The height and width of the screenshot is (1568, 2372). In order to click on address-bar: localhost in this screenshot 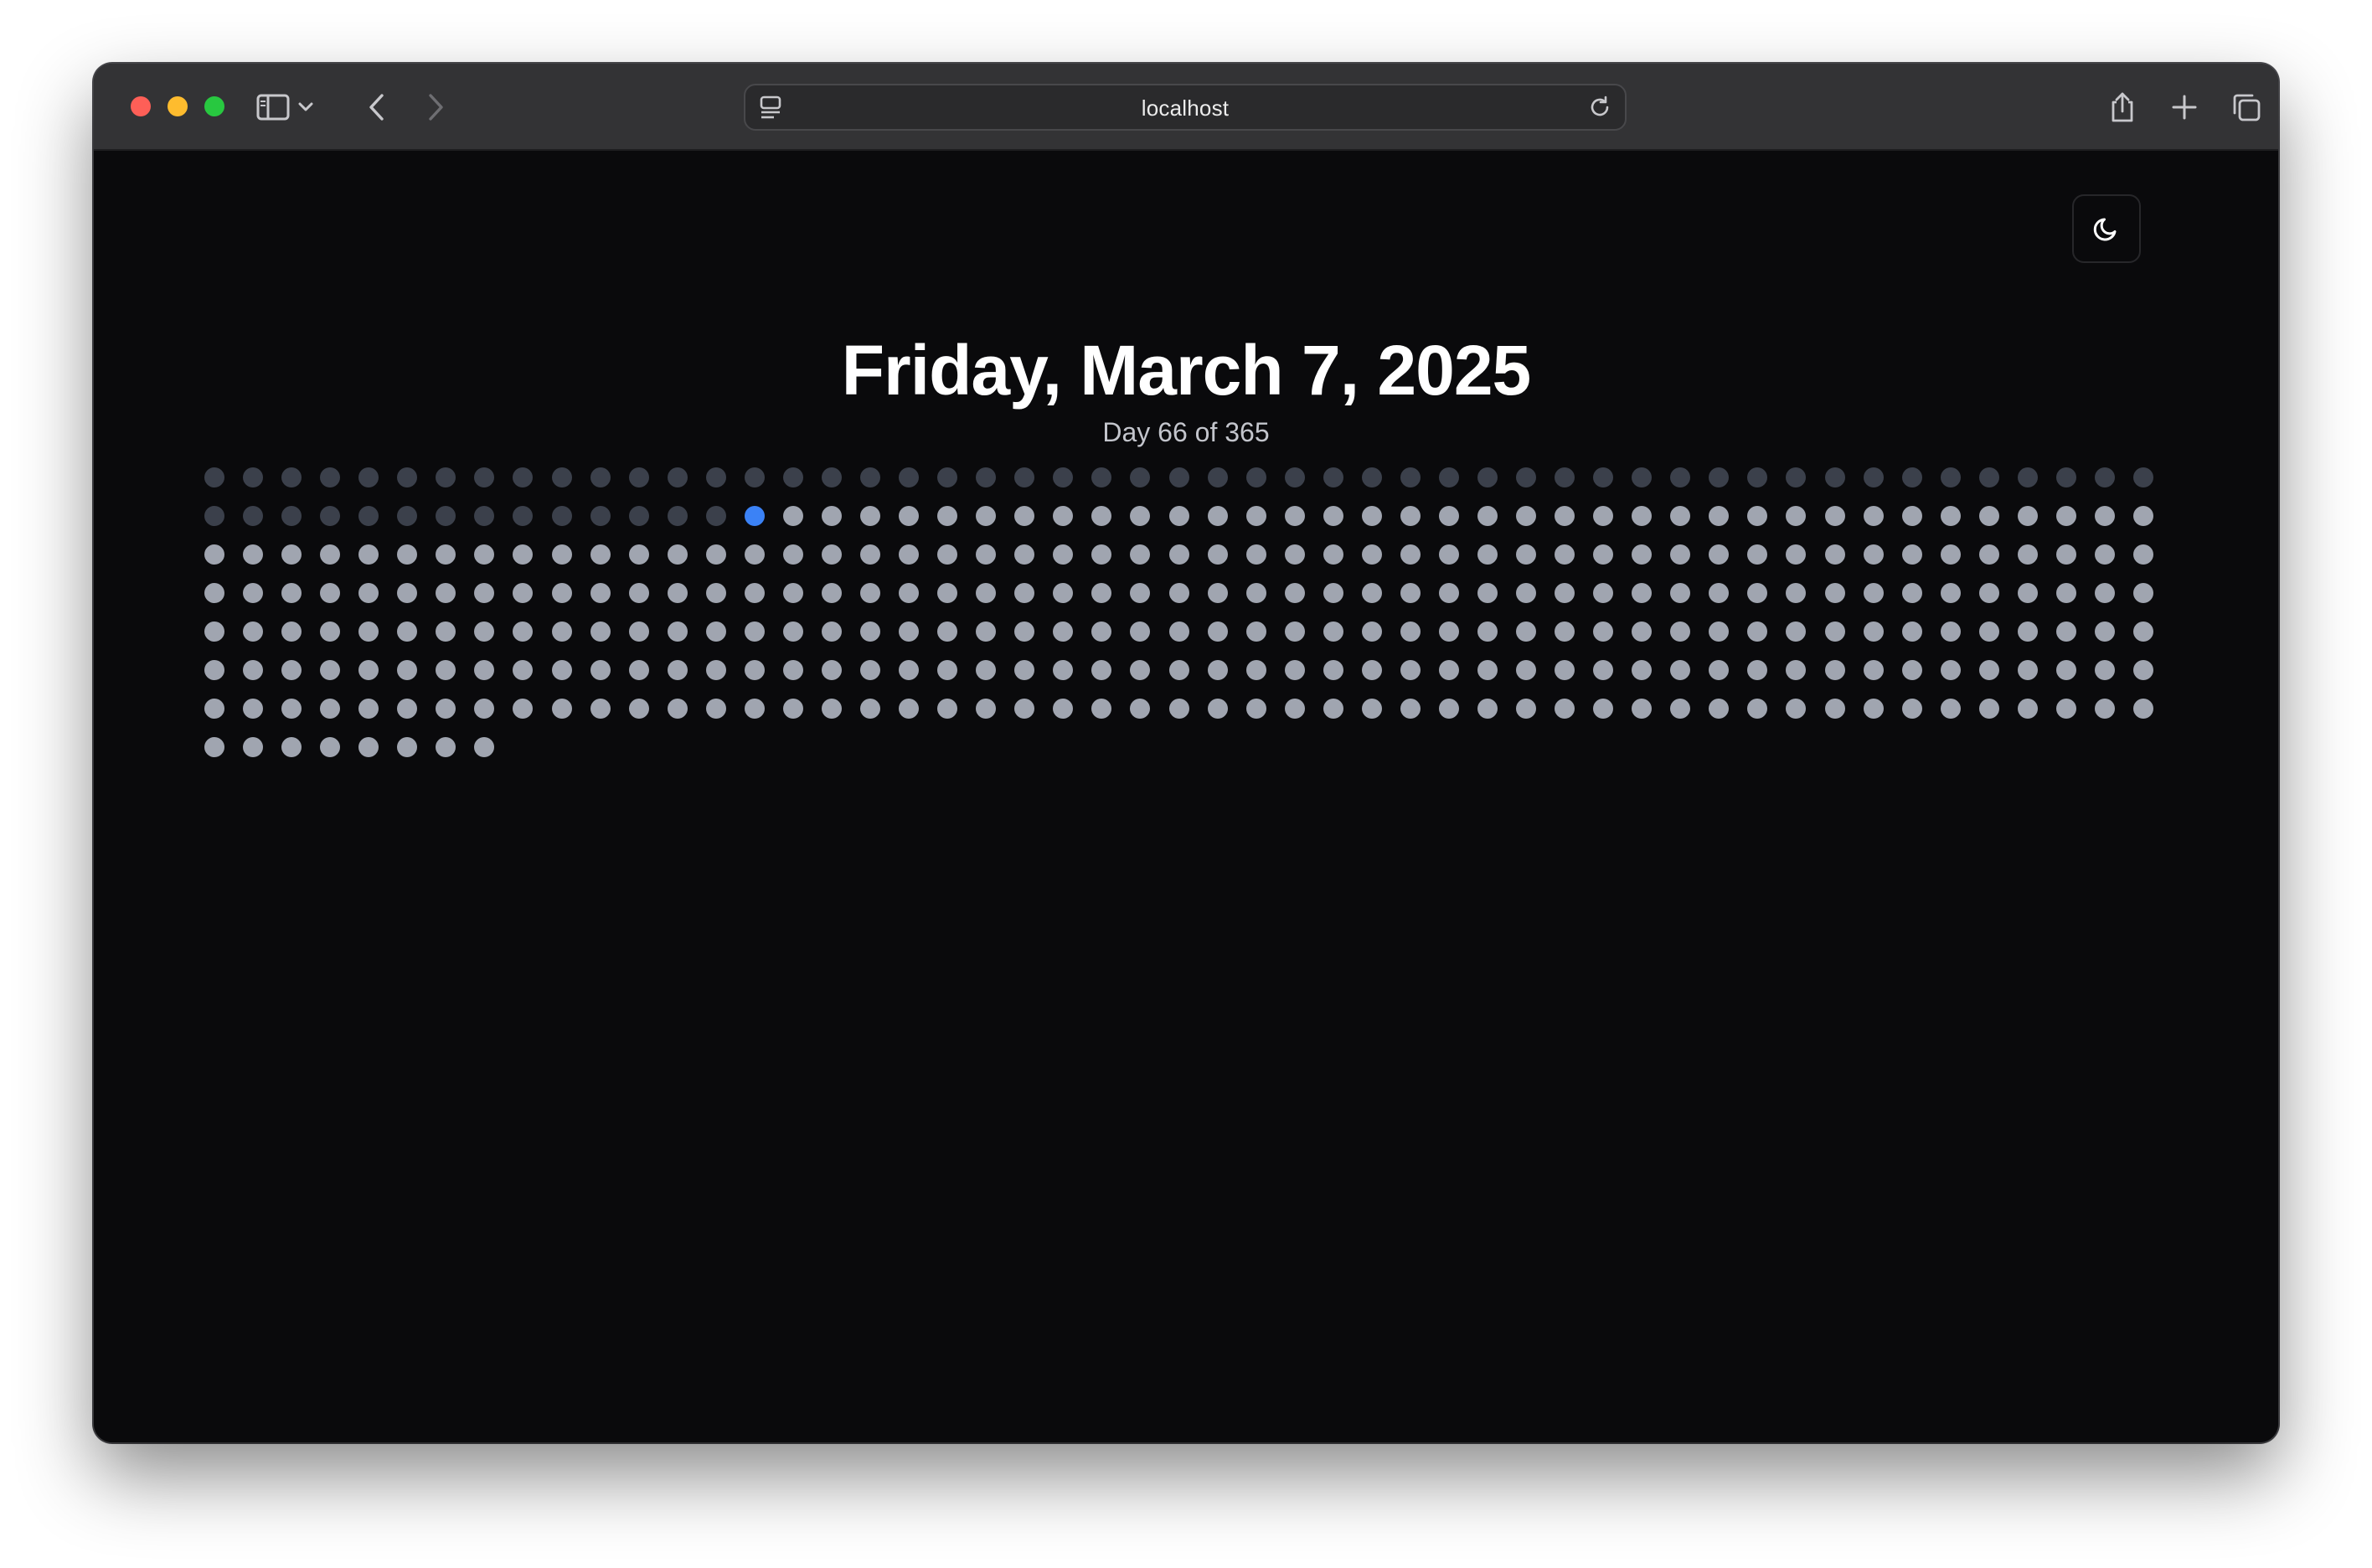, I will do `click(1185, 108)`.